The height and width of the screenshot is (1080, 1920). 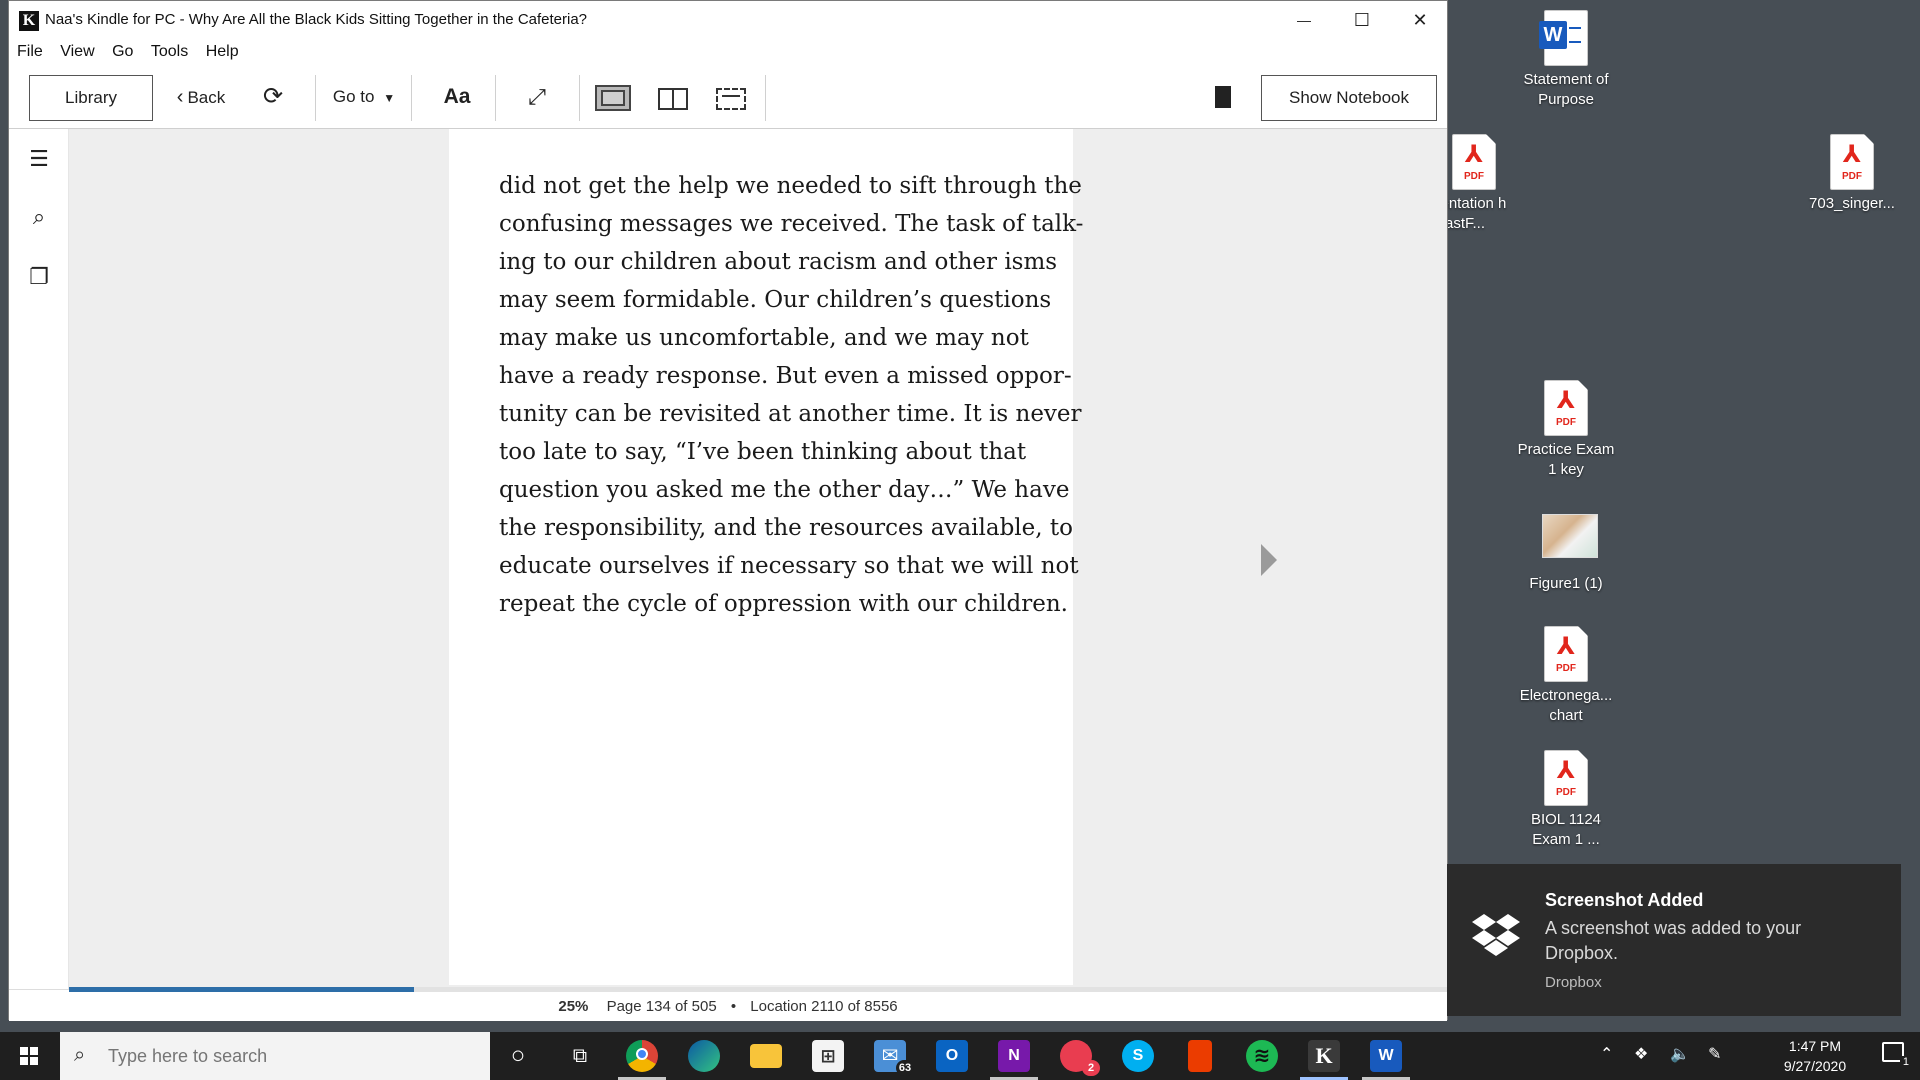 What do you see at coordinates (1566, 459) in the screenshot?
I see `desktop-icon-label: Practice Exam 1 key` at bounding box center [1566, 459].